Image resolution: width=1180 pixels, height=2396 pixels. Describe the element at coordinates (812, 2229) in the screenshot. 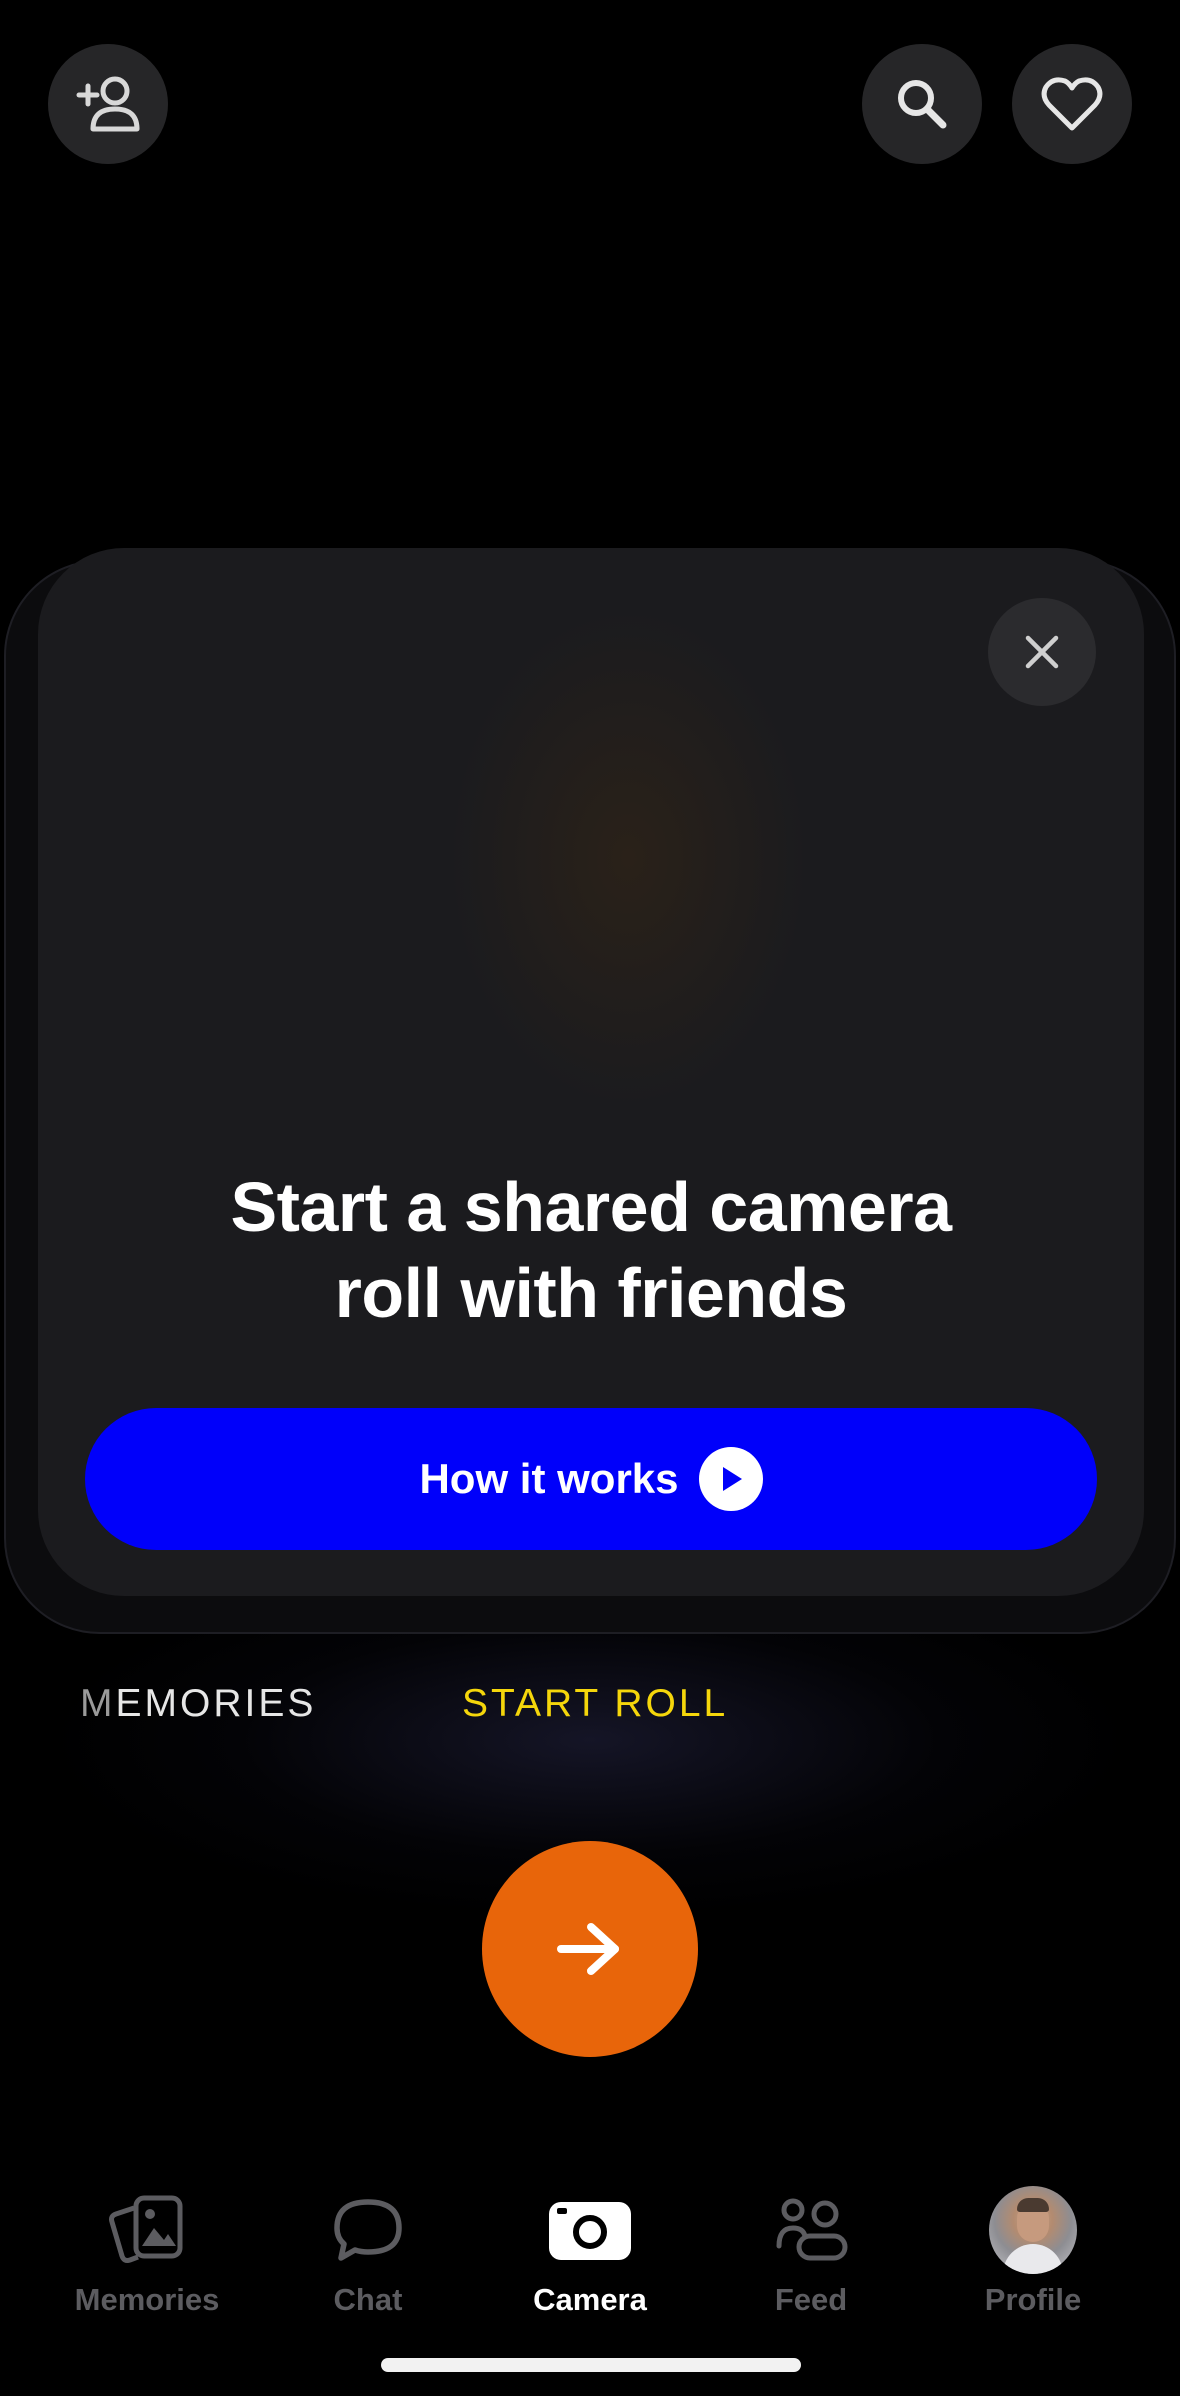

I see `feed-icon` at that location.